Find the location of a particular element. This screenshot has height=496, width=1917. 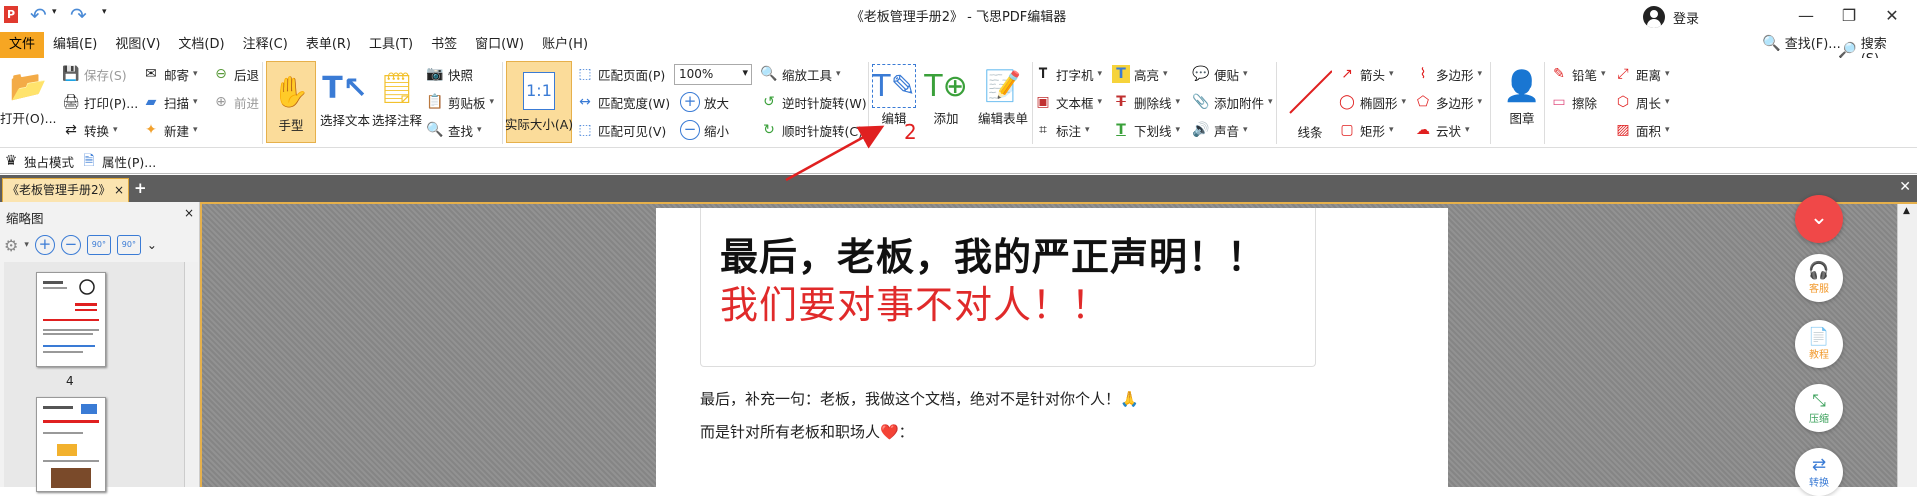

annotation-number: 2 is located at coordinates (910, 132).